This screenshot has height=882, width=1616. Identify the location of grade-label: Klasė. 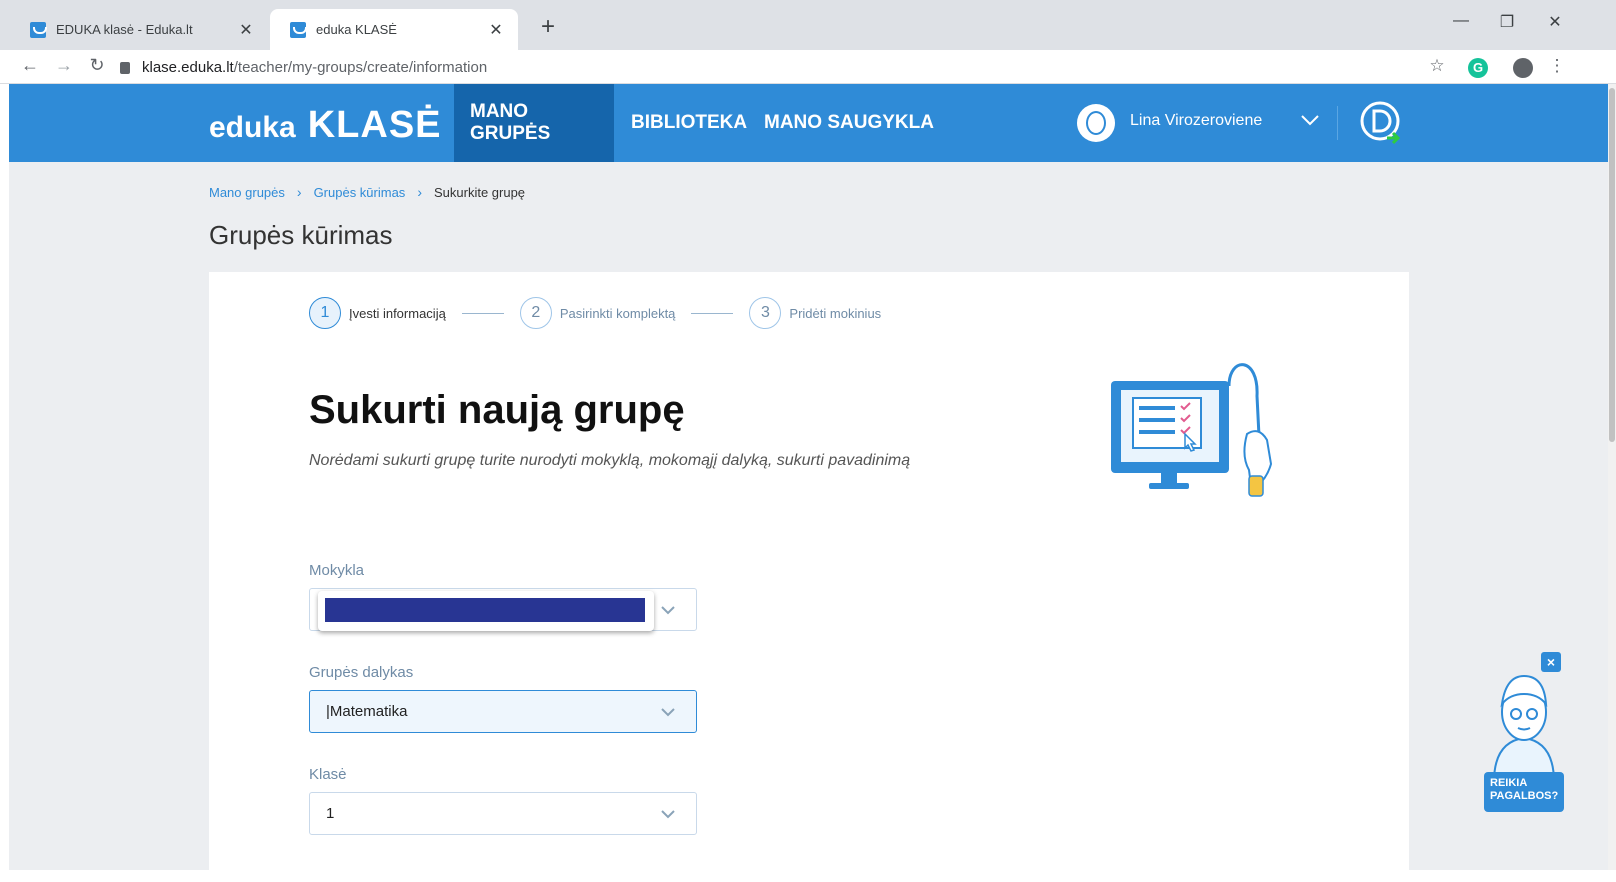
(328, 774).